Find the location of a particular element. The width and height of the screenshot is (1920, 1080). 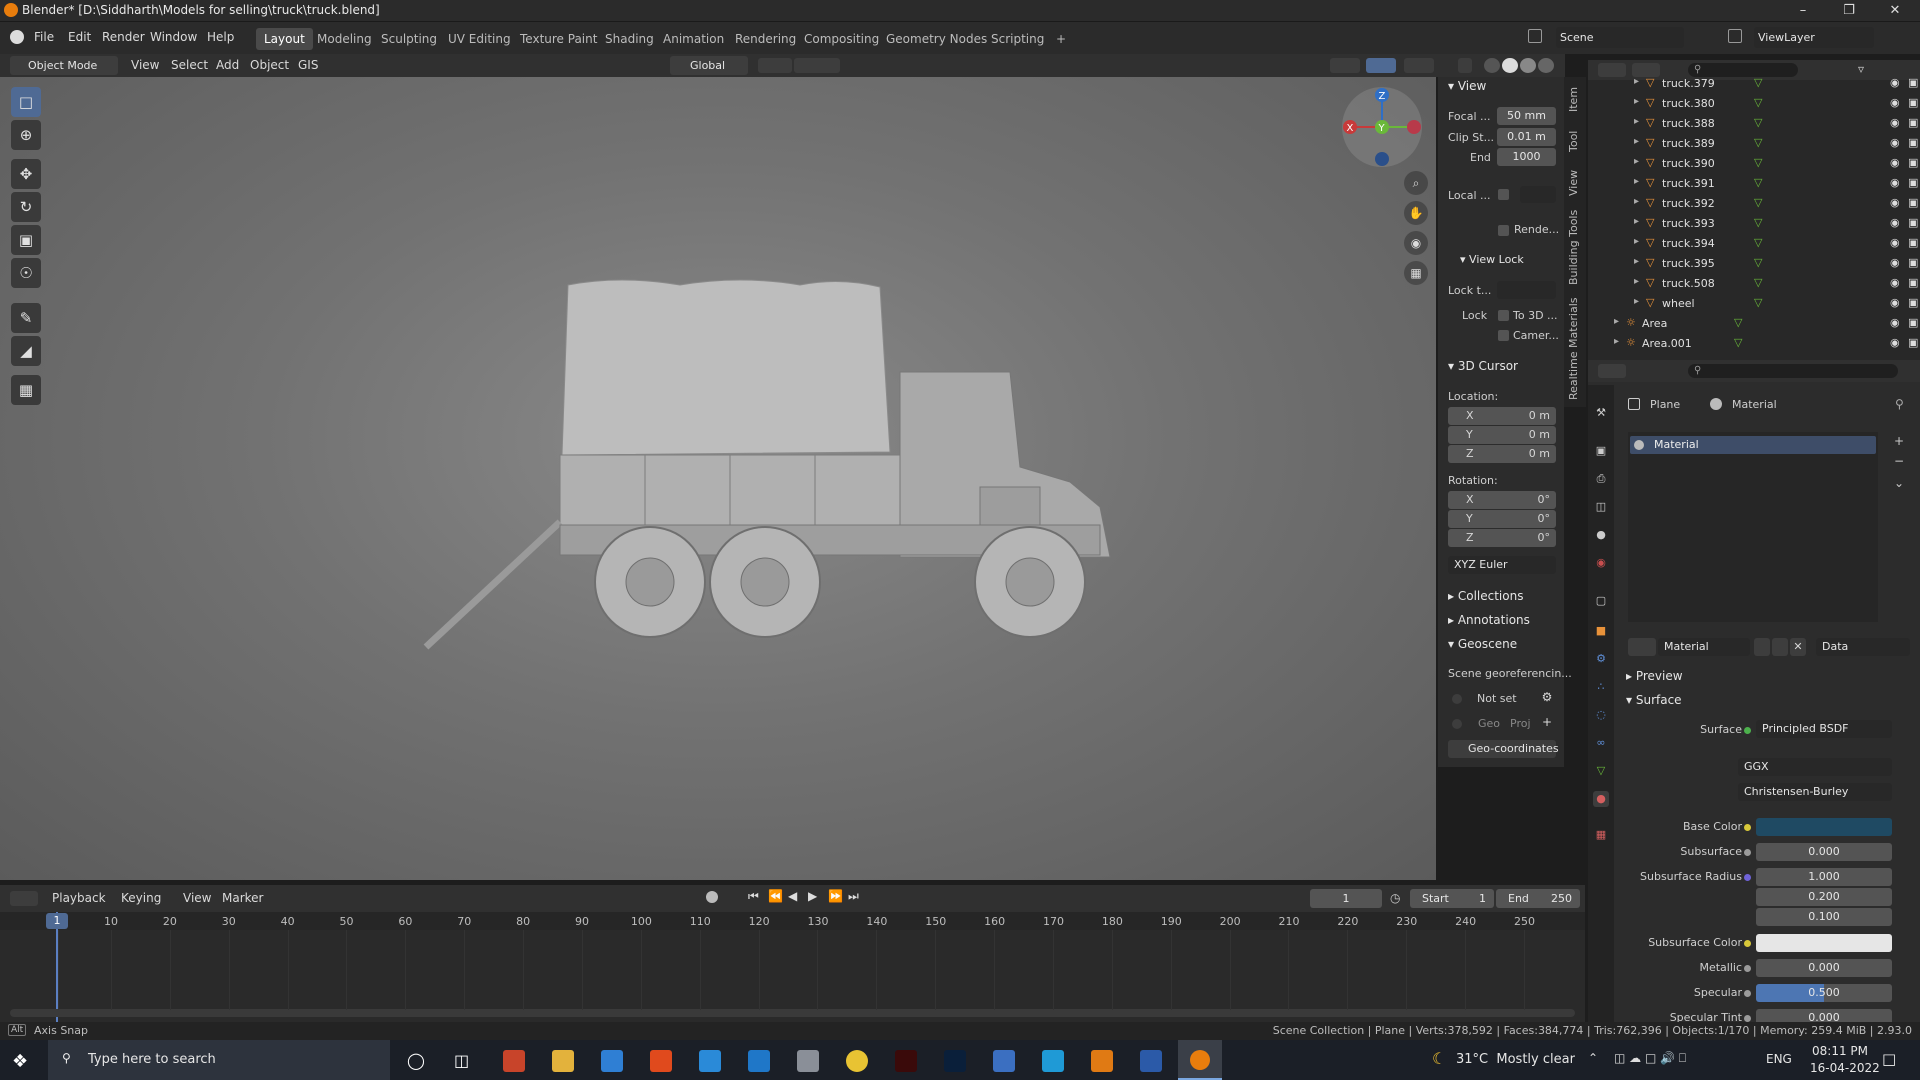

property-value-field: 1.000 is located at coordinates (1824, 877).